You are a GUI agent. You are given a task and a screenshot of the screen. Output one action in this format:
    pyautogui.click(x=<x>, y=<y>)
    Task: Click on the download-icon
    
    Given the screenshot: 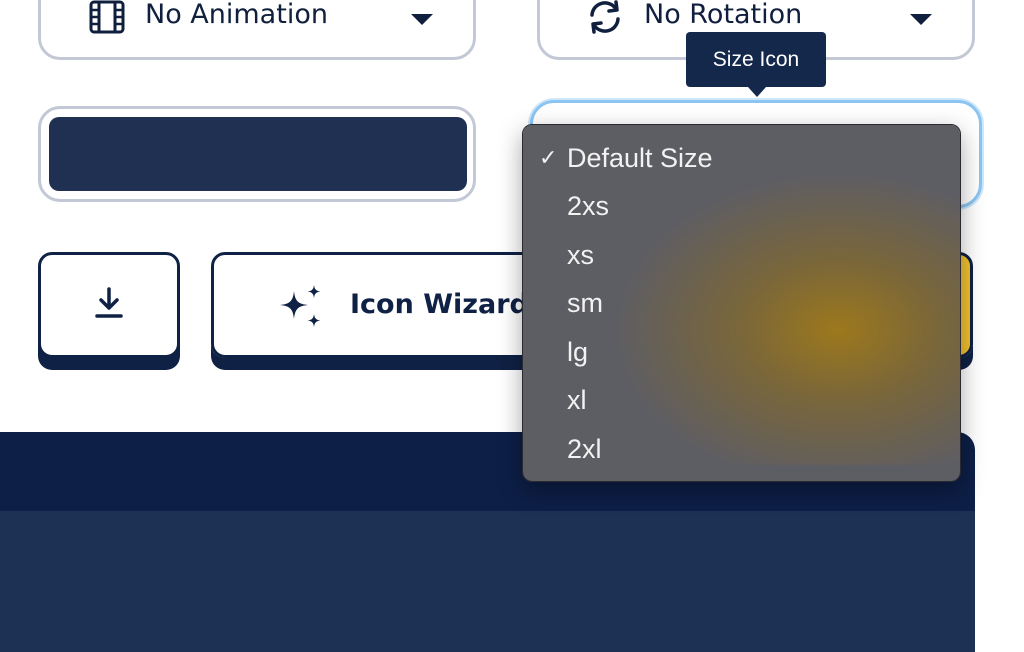 What is the action you would take?
    pyautogui.click(x=109, y=305)
    